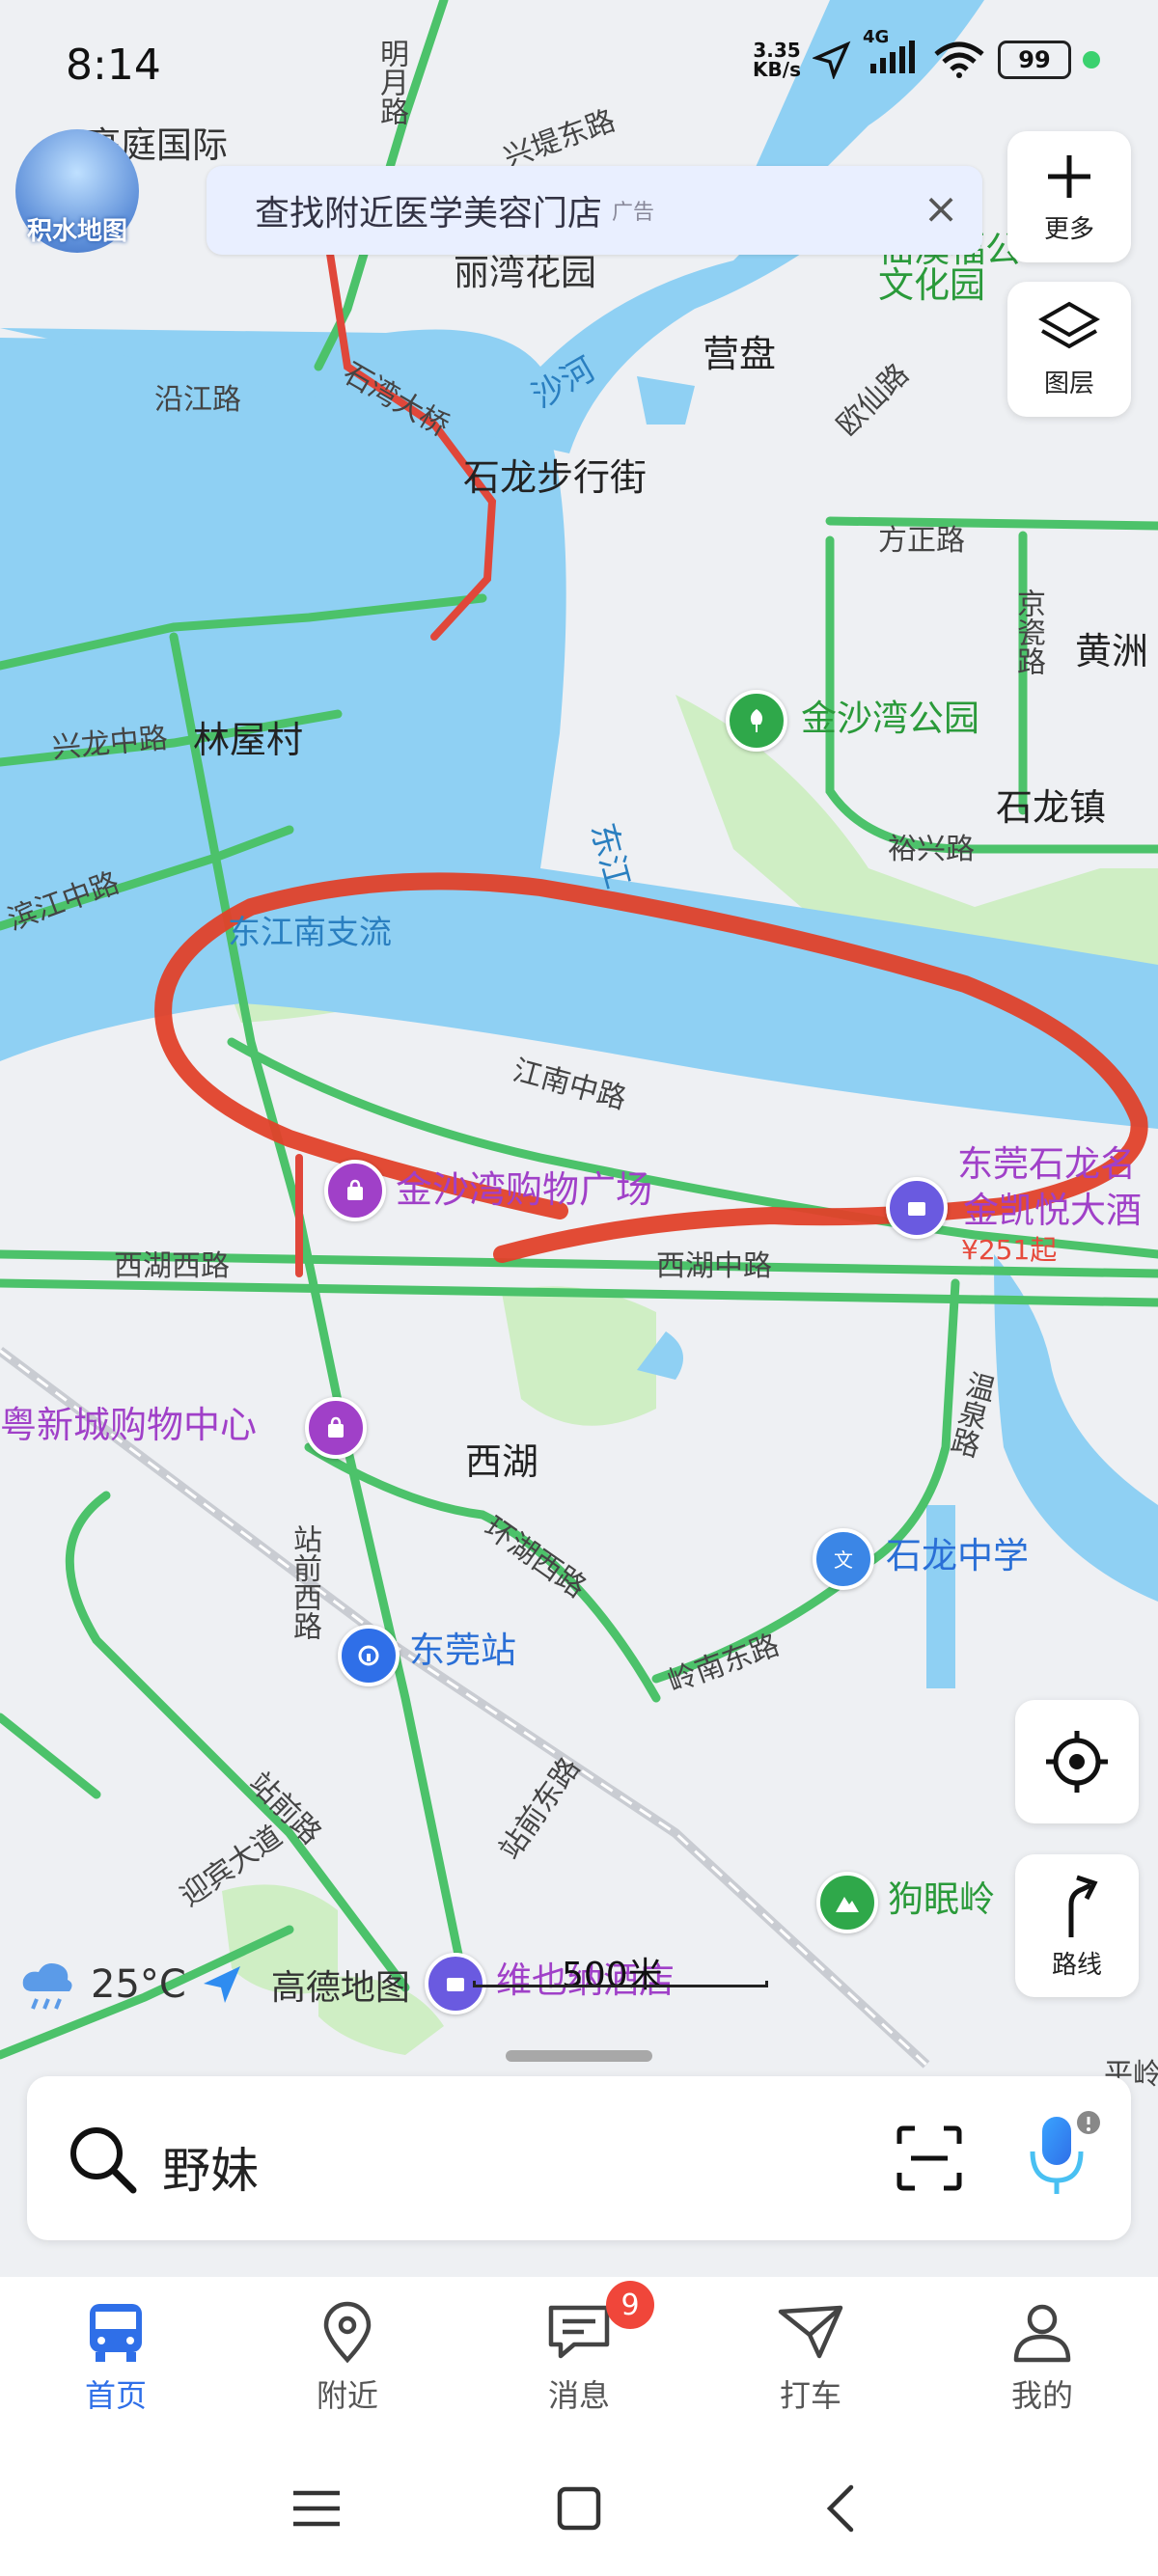 This screenshot has width=1158, height=2576. What do you see at coordinates (116, 2333) in the screenshot?
I see `bus-icon` at bounding box center [116, 2333].